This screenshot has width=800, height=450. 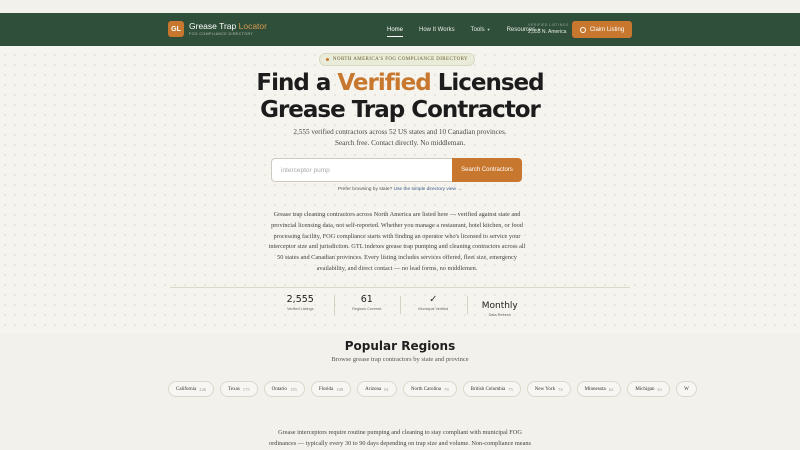 I want to click on top-strip, so click(x=400, y=6).